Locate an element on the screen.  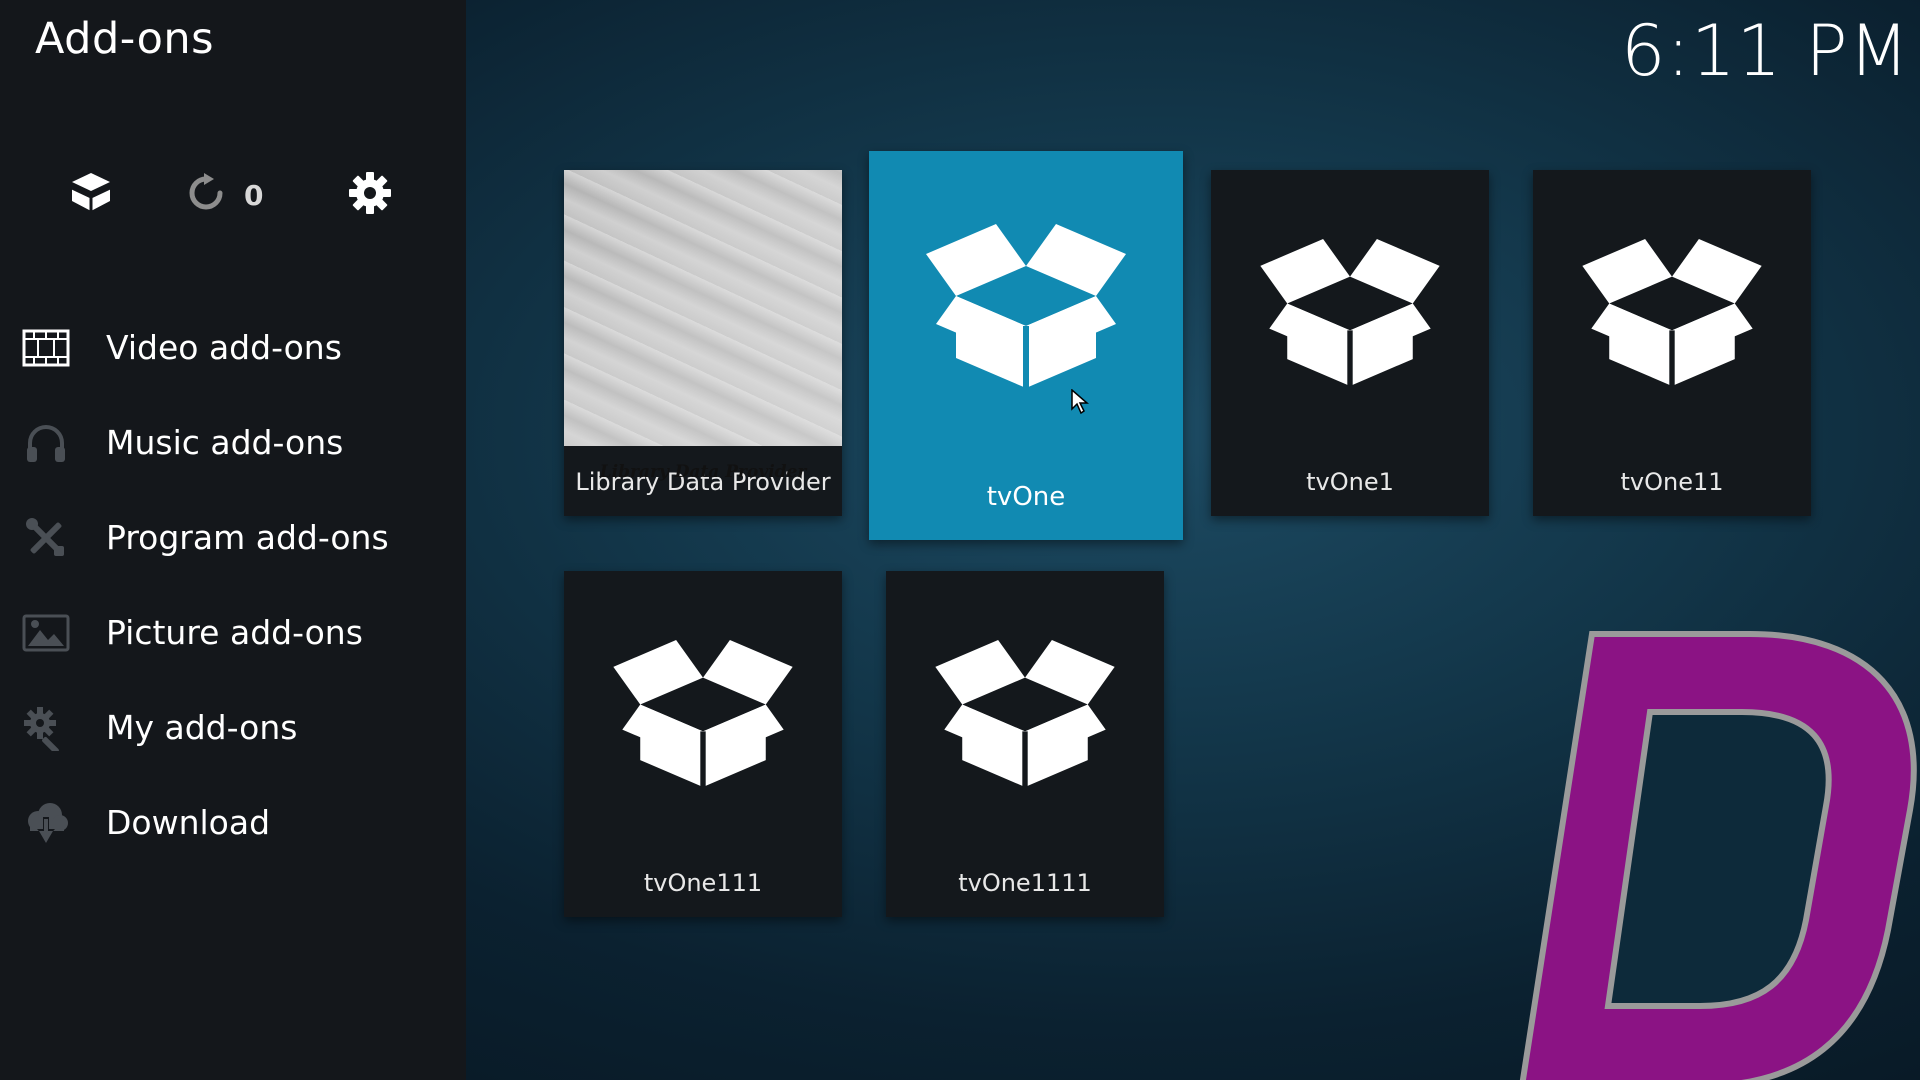
cloud-download-icon is located at coordinates (46, 823).